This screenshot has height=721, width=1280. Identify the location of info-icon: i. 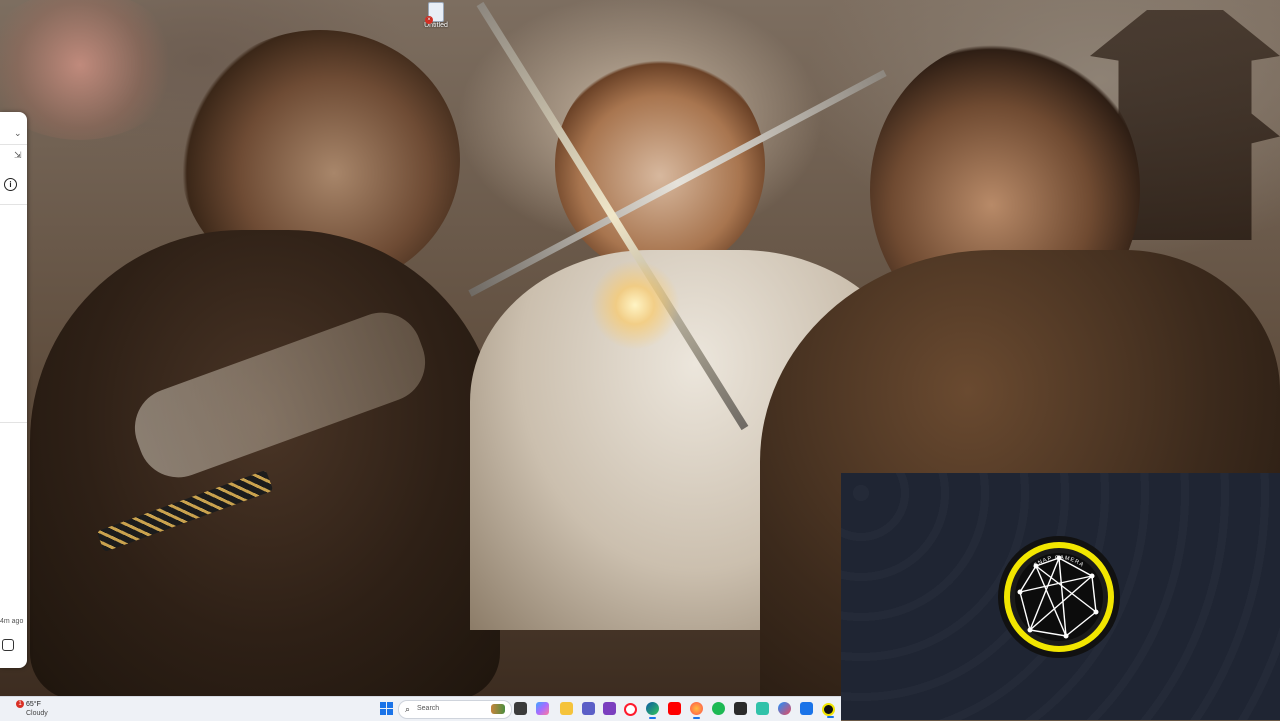
(10, 184).